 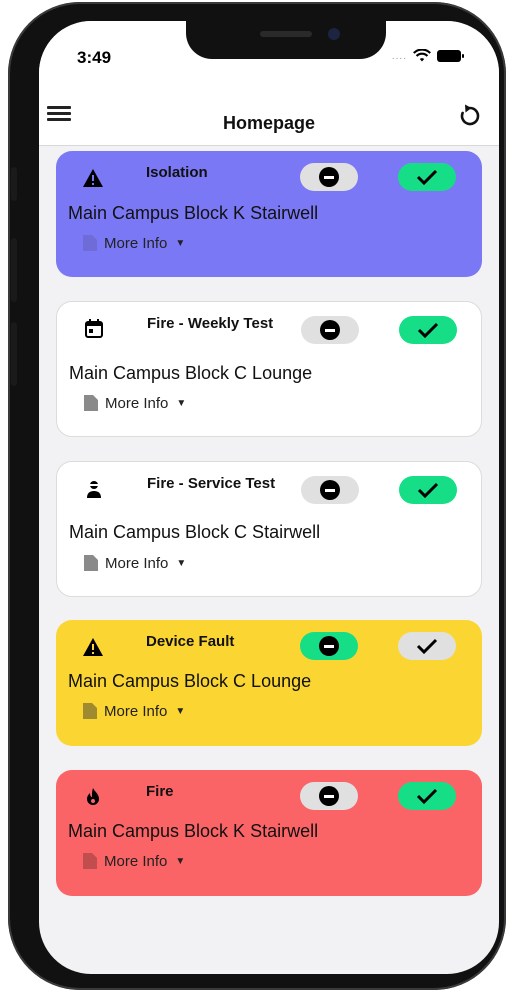 What do you see at coordinates (14, 354) in the screenshot?
I see `volume-down-button` at bounding box center [14, 354].